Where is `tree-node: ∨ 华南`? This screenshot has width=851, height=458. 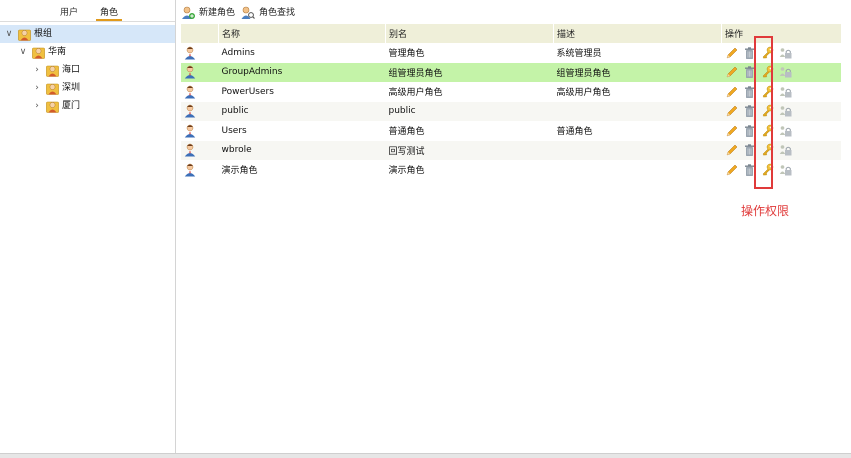 tree-node: ∨ 华南 is located at coordinates (87, 52).